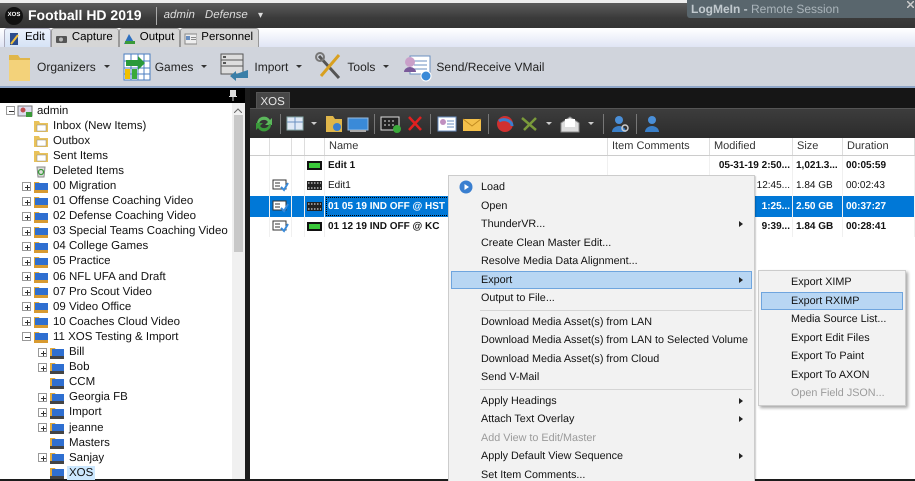 The height and width of the screenshot is (481, 915). I want to click on scroll-thumb, so click(238, 183).